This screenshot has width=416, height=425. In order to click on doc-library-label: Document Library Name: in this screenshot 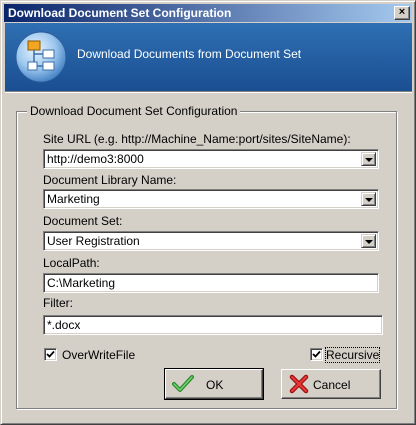, I will do `click(110, 180)`.